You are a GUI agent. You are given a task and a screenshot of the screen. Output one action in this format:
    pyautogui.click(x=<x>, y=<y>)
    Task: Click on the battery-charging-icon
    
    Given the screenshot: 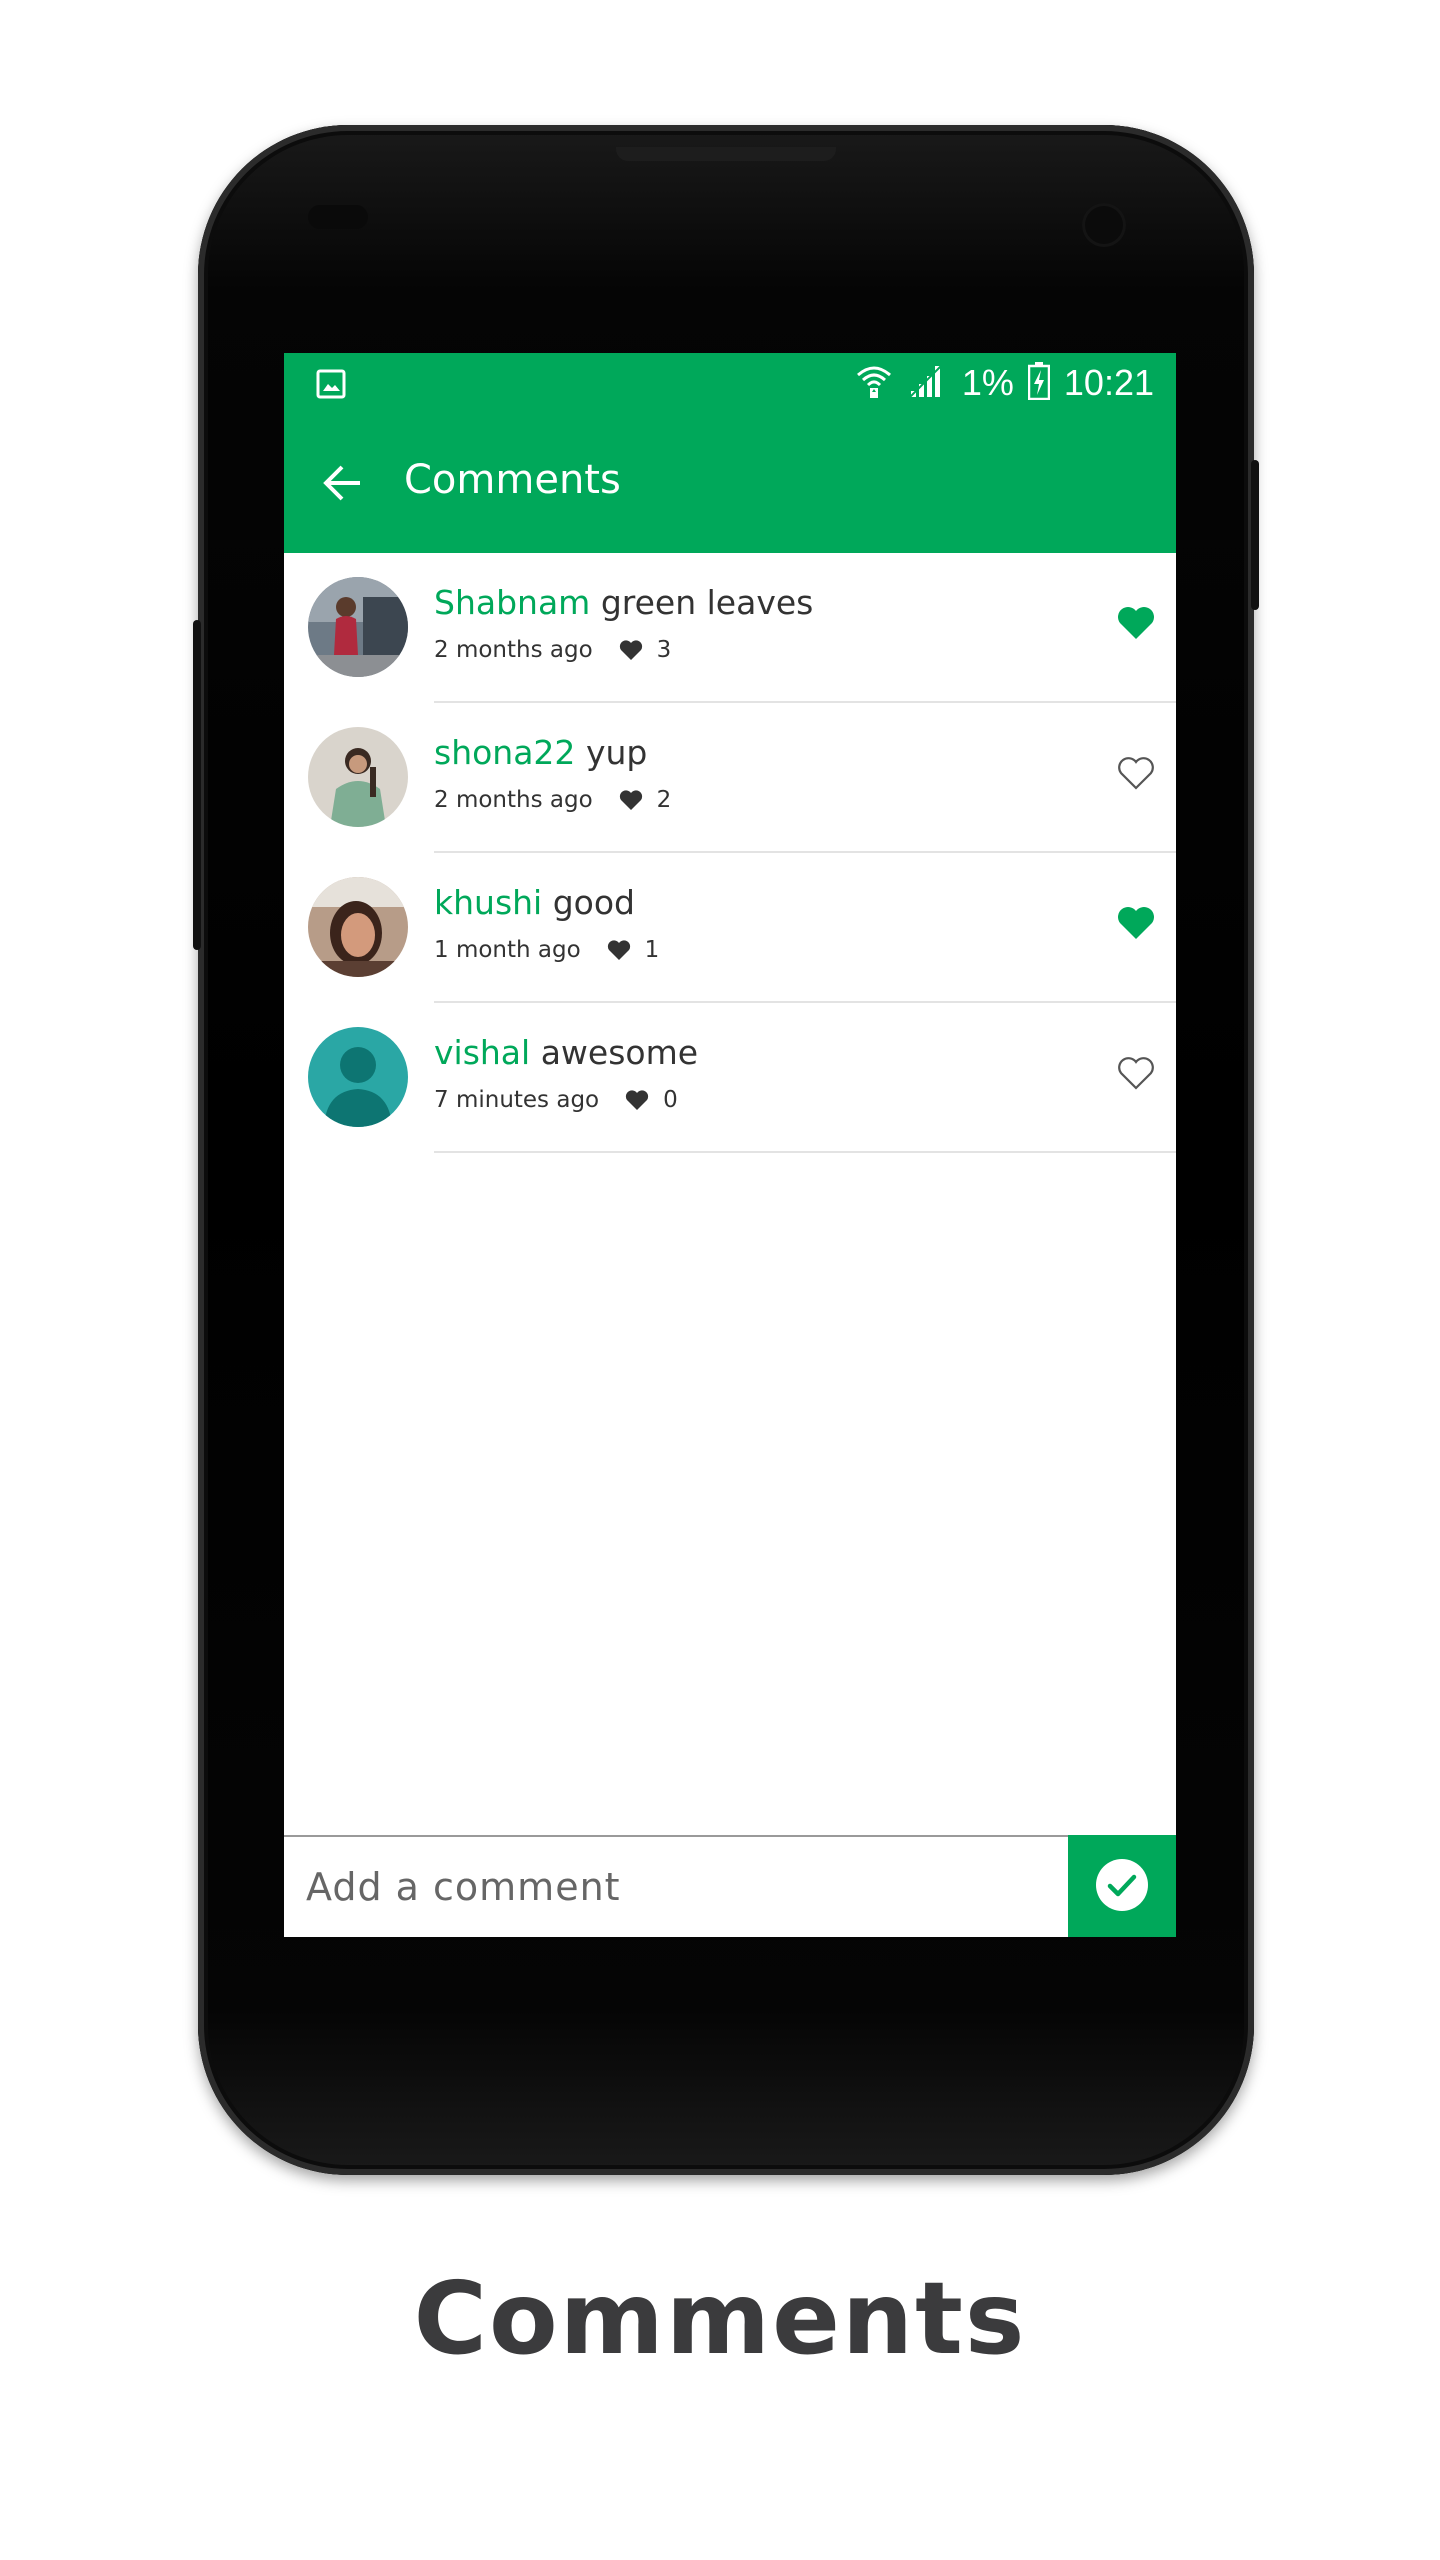 What is the action you would take?
    pyautogui.click(x=1039, y=383)
    